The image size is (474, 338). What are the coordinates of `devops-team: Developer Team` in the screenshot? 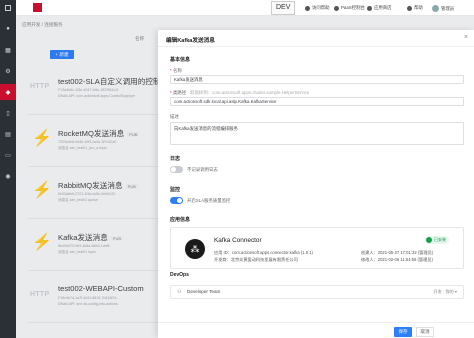 It's located at (204, 291).